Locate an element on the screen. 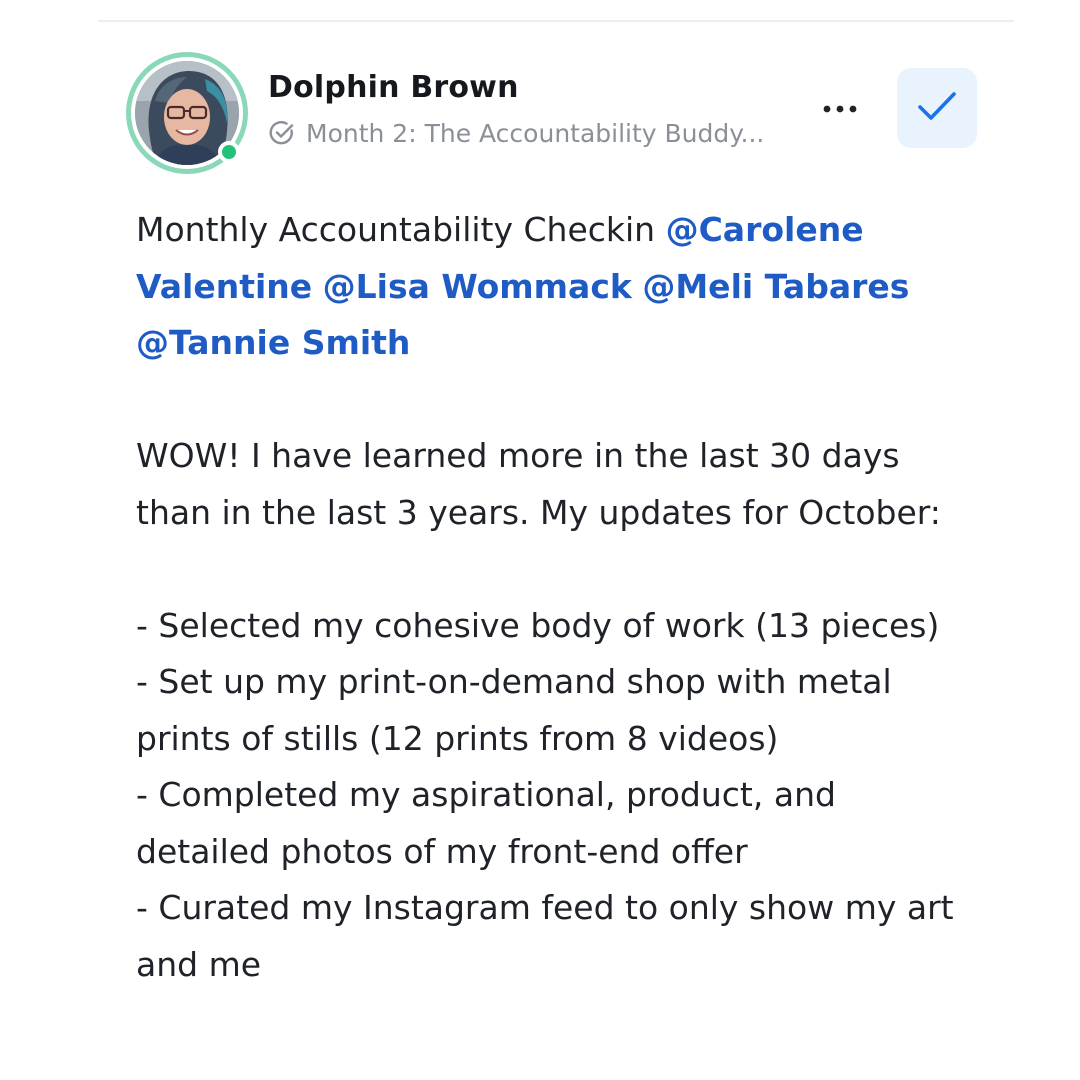 The image size is (1080, 1080). body-line: Monthly Accountability Checkin @Carolene is located at coordinates (556, 230).